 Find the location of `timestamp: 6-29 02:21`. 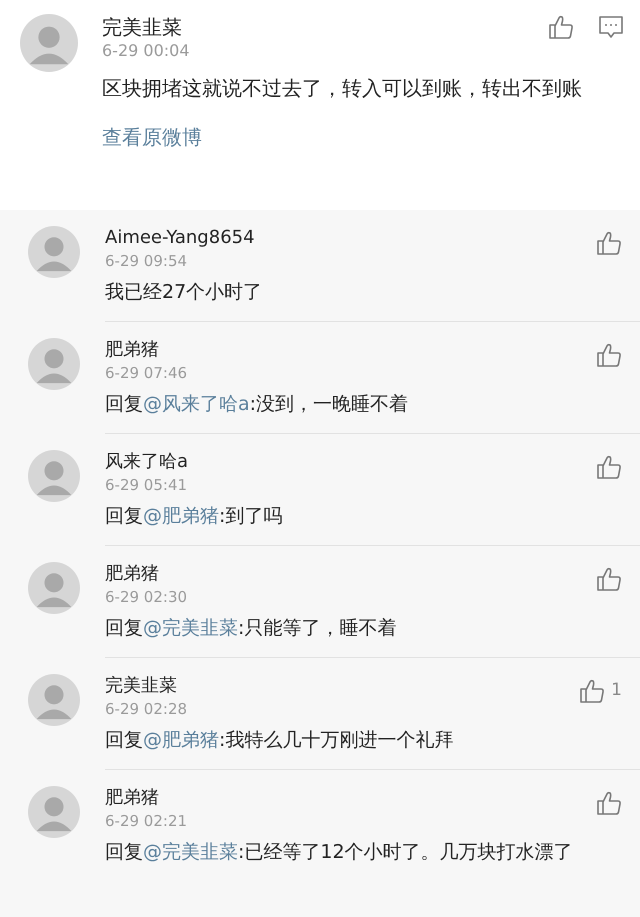

timestamp: 6-29 02:21 is located at coordinates (146, 821).